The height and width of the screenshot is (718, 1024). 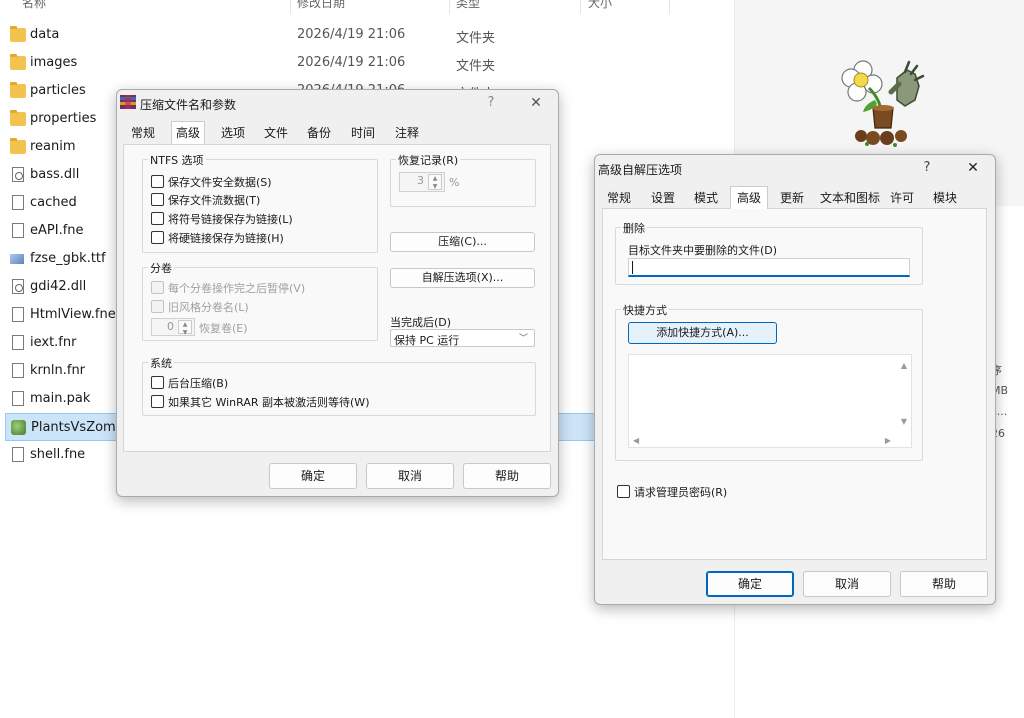 I want to click on tab-options: 选项, so click(x=233, y=133).